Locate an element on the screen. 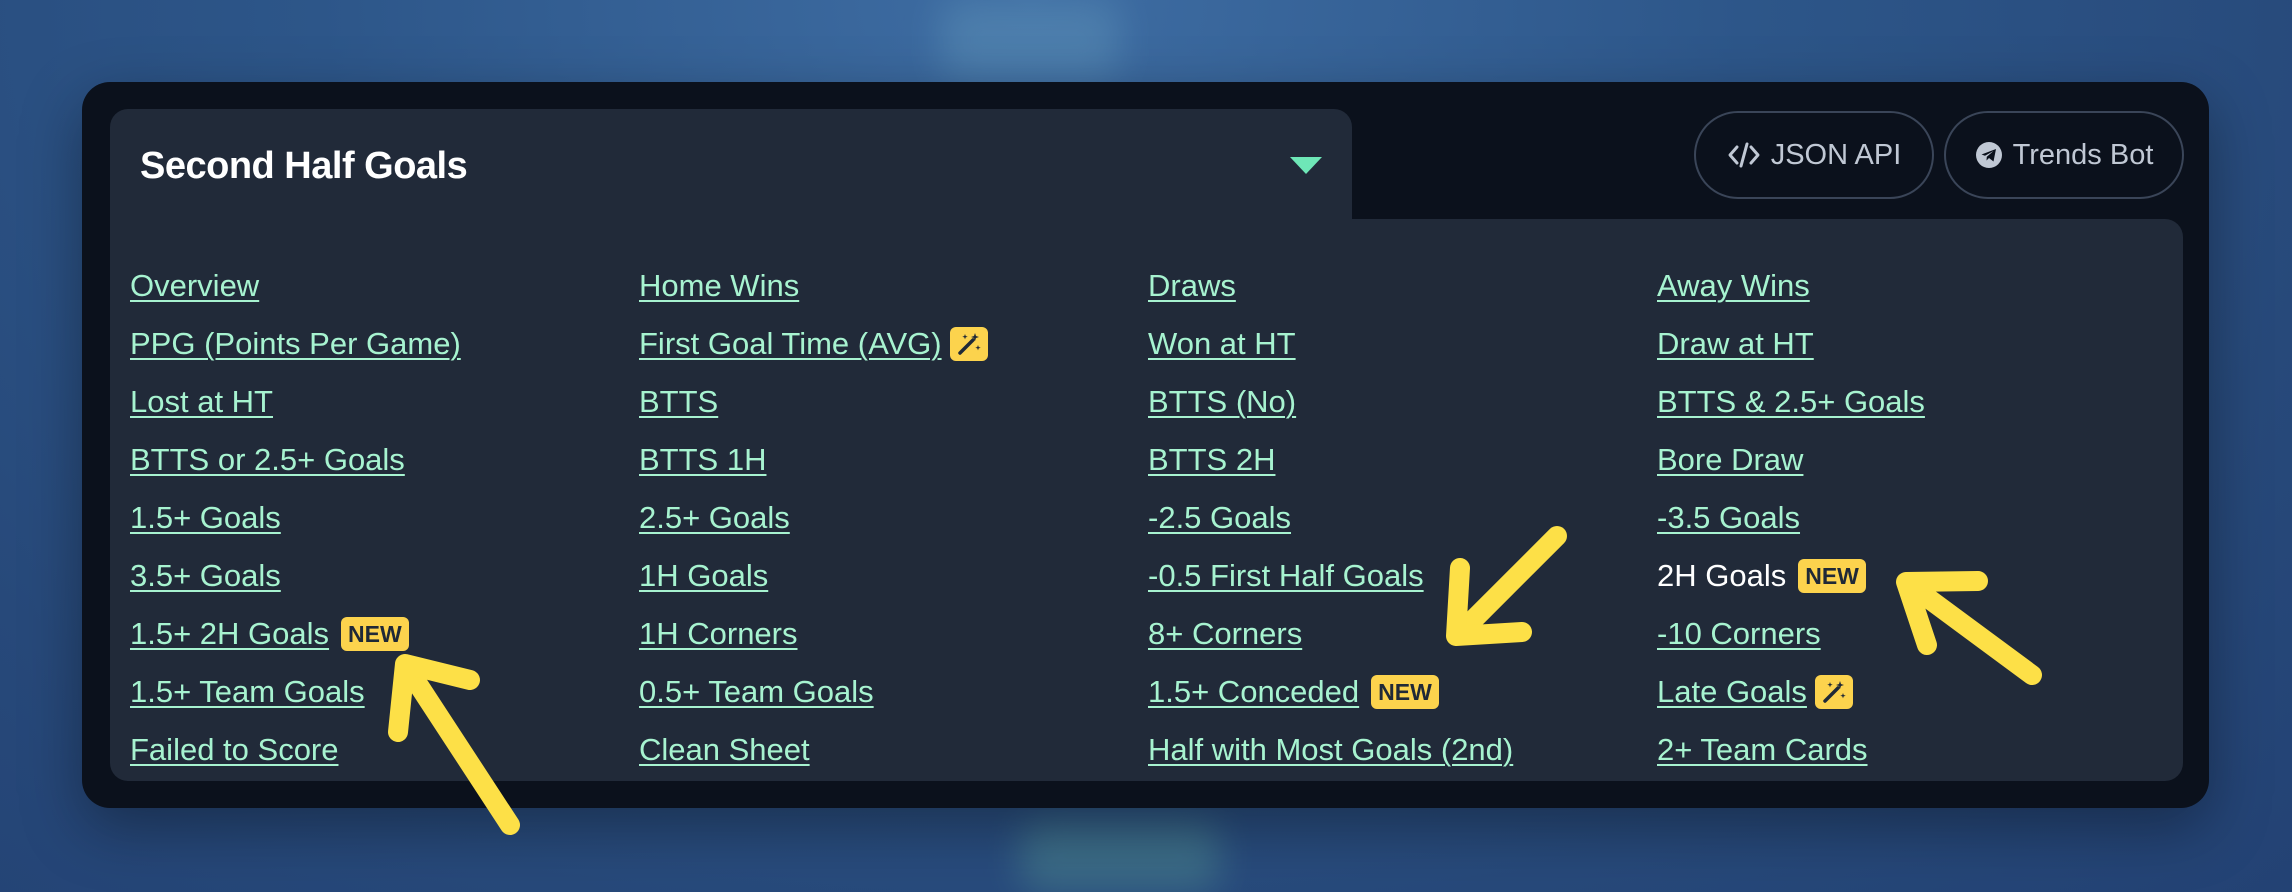  list-item: First Goal Time (AVG) is located at coordinates (813, 344).